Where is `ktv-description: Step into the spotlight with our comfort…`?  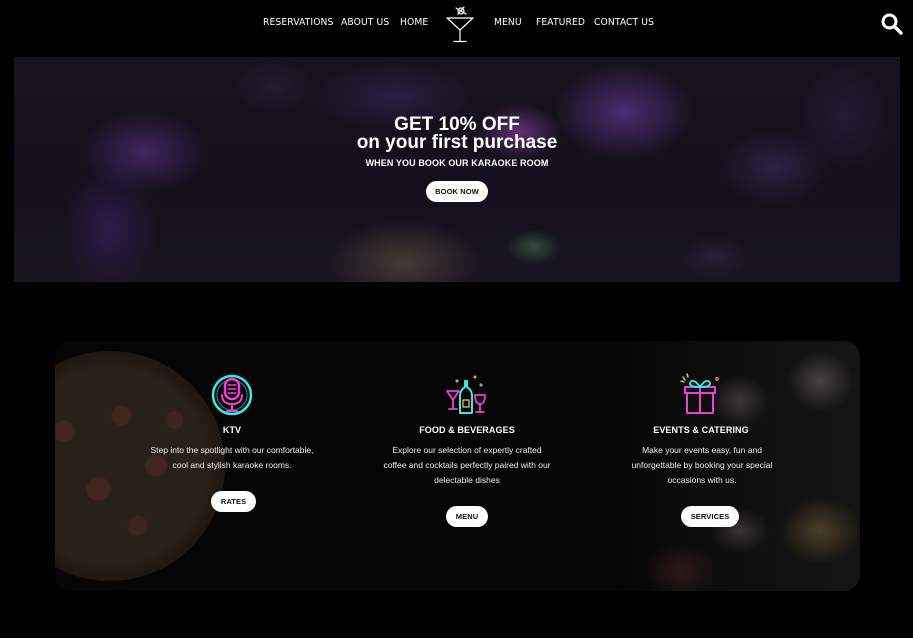 ktv-description: Step into the spotlight with our comfort… is located at coordinates (232, 458).